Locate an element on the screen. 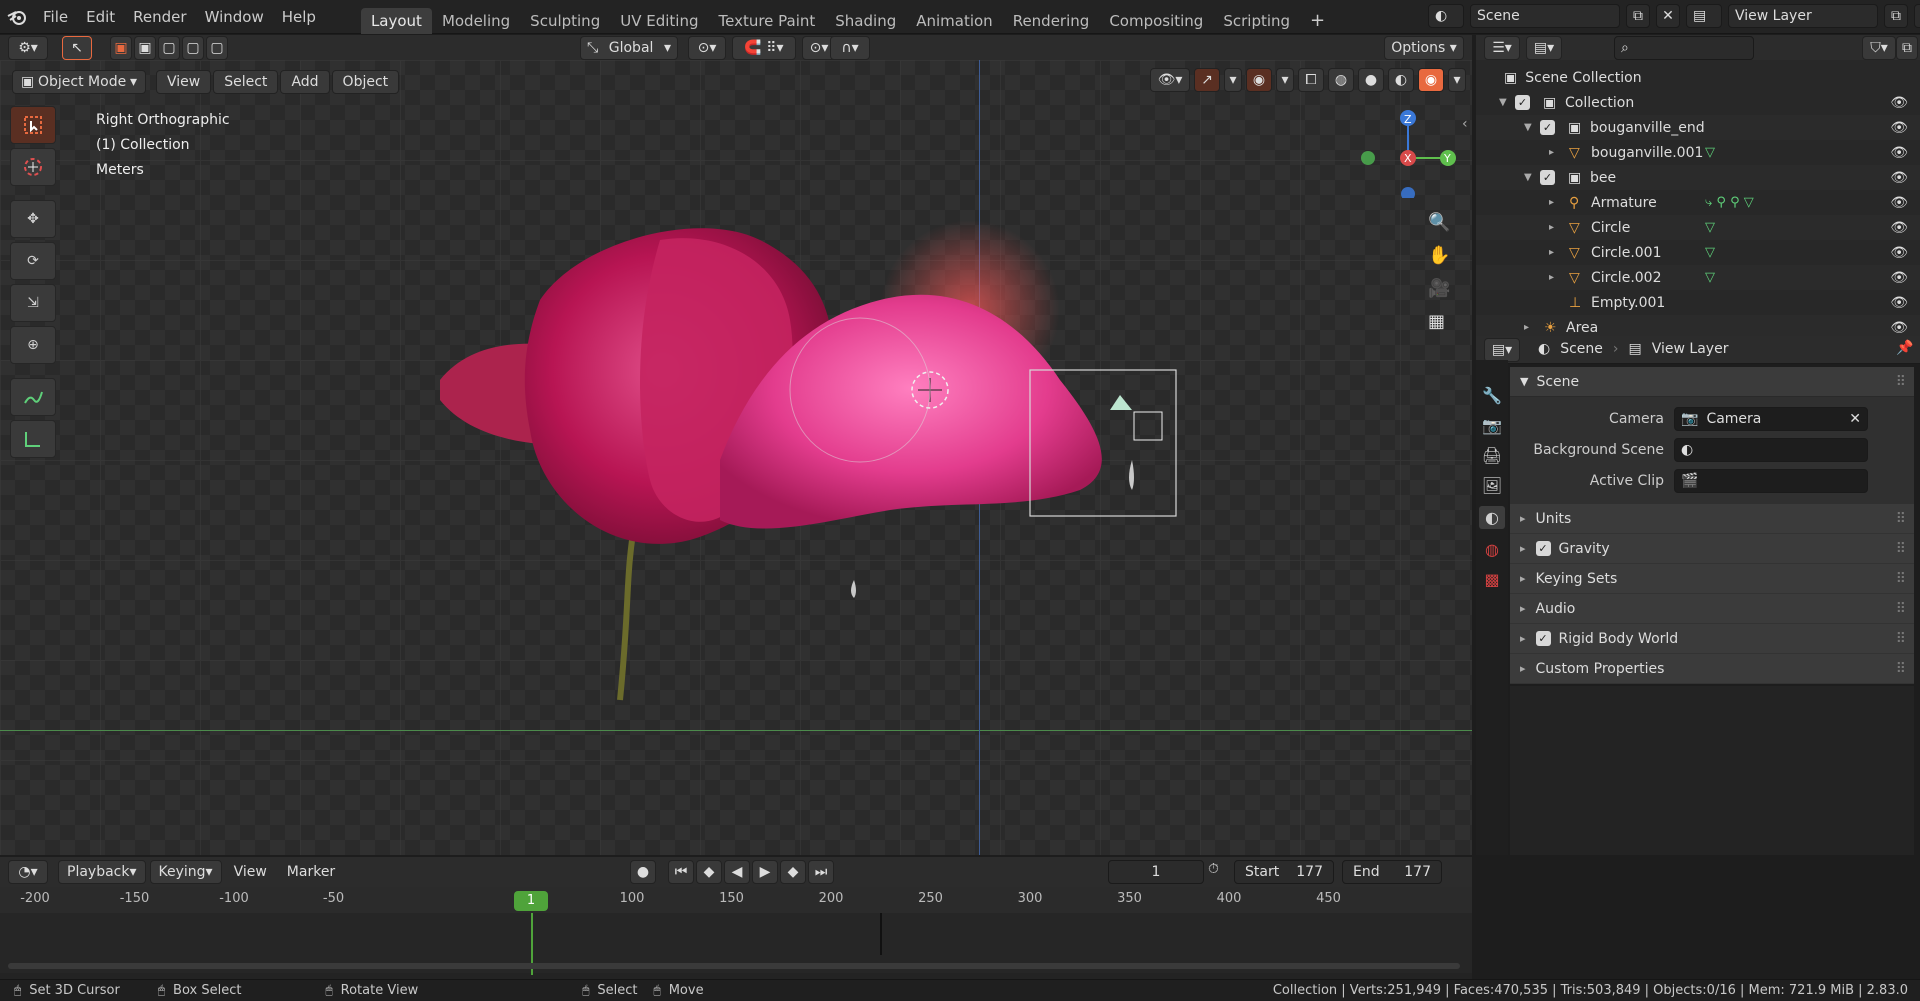 The width and height of the screenshot is (1920, 1001). tab-rendering: Rendering is located at coordinates (1051, 21).